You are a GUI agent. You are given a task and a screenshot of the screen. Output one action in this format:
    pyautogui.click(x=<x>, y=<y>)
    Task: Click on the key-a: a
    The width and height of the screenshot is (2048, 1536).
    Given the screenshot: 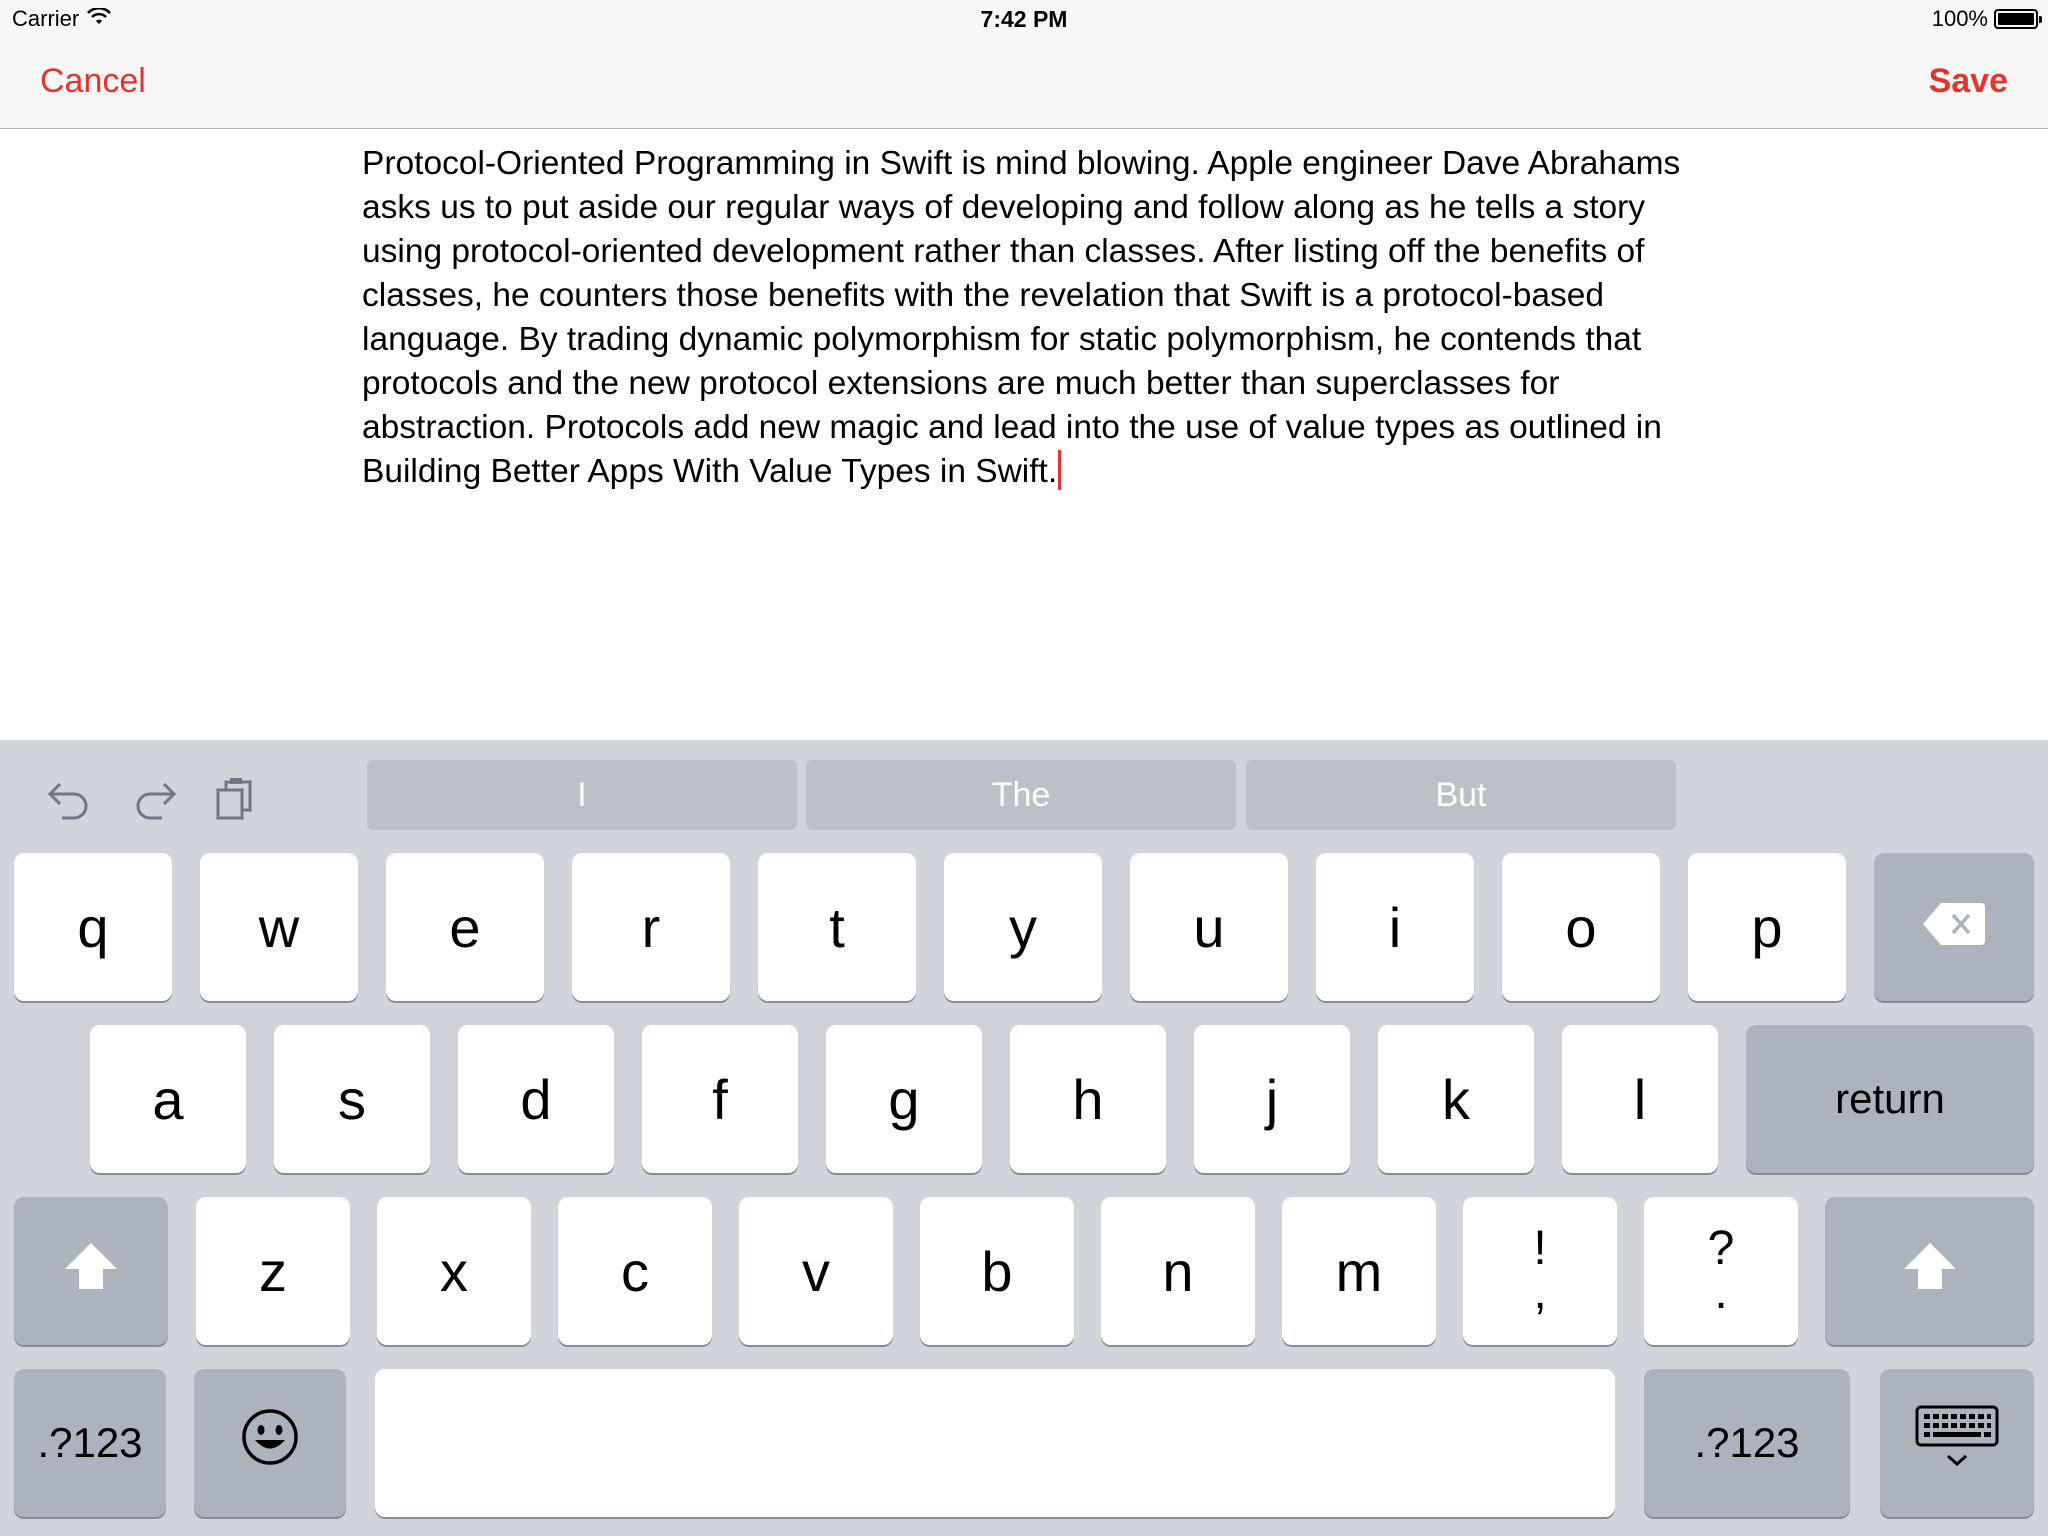 What is the action you would take?
    pyautogui.click(x=168, y=1099)
    